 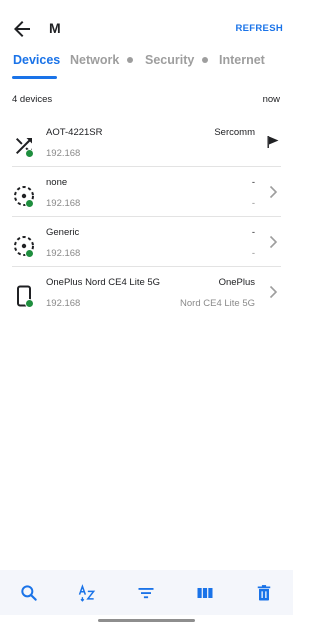 I want to click on active-tab-indicator, so click(x=34, y=77).